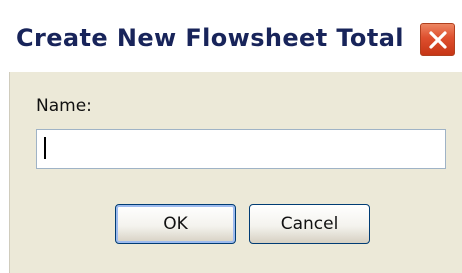 The width and height of the screenshot is (462, 273). I want to click on text-caret, so click(45, 148).